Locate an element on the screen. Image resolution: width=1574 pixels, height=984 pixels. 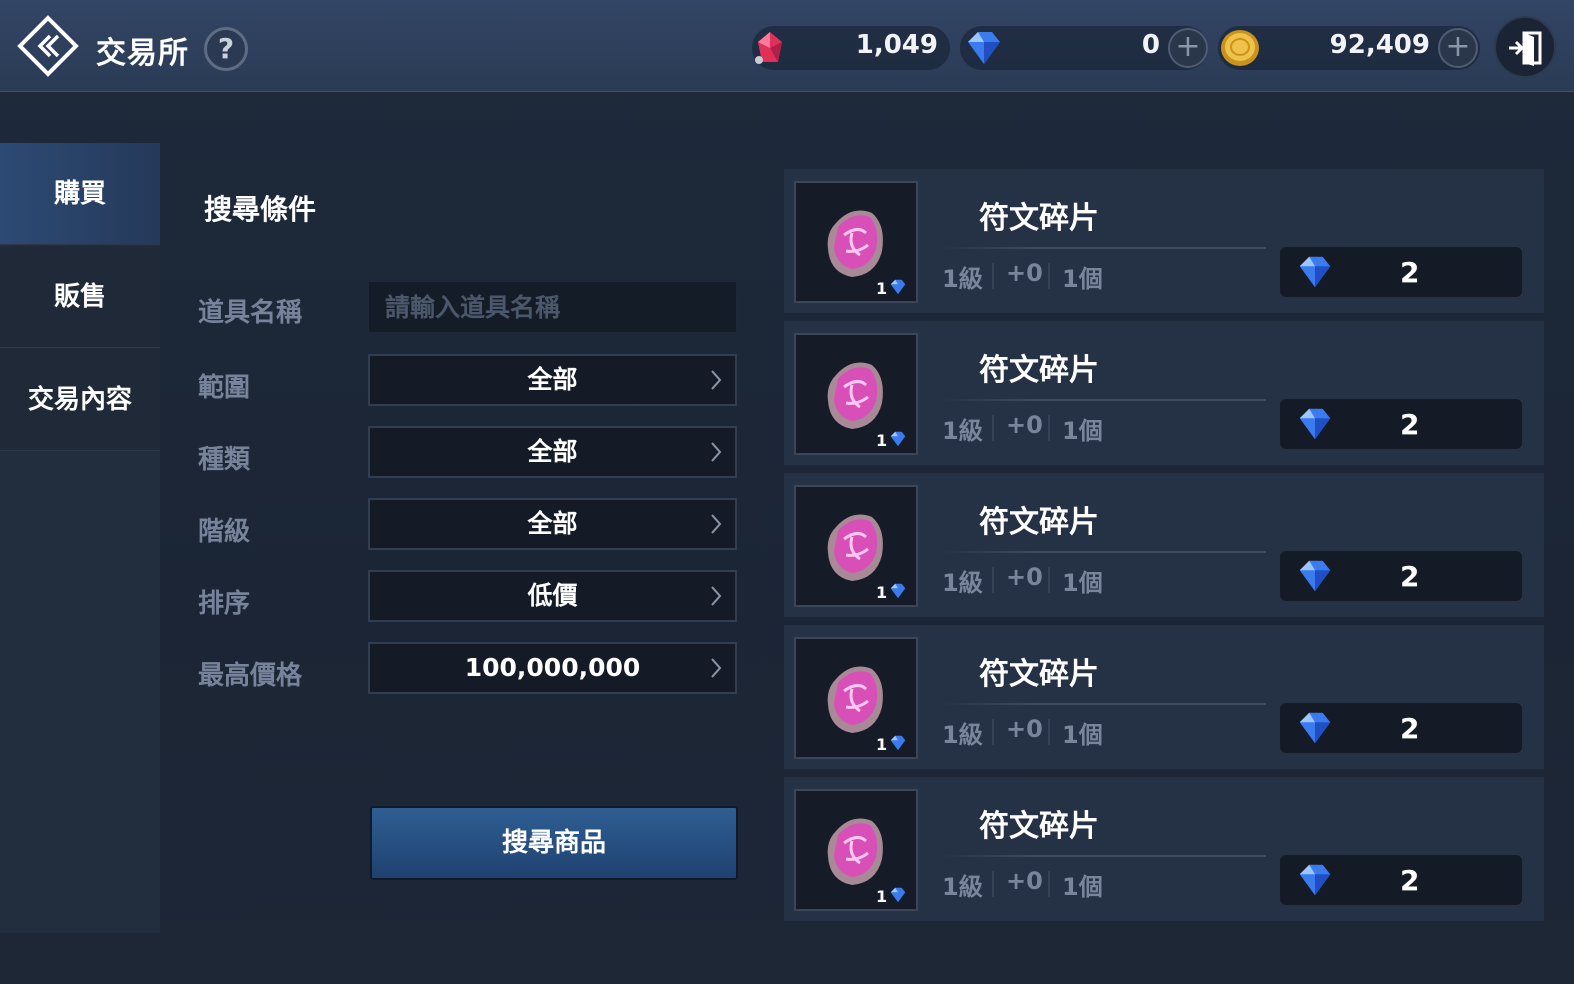
sort-value: 低價 is located at coordinates (552, 595).